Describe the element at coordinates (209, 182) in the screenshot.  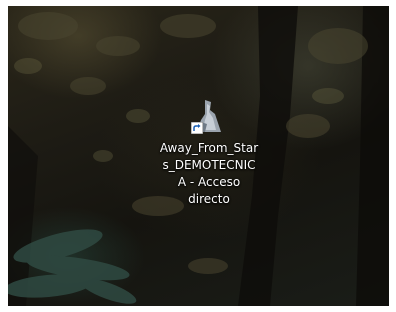
I see `shortcut-label-line: A - Acceso` at that location.